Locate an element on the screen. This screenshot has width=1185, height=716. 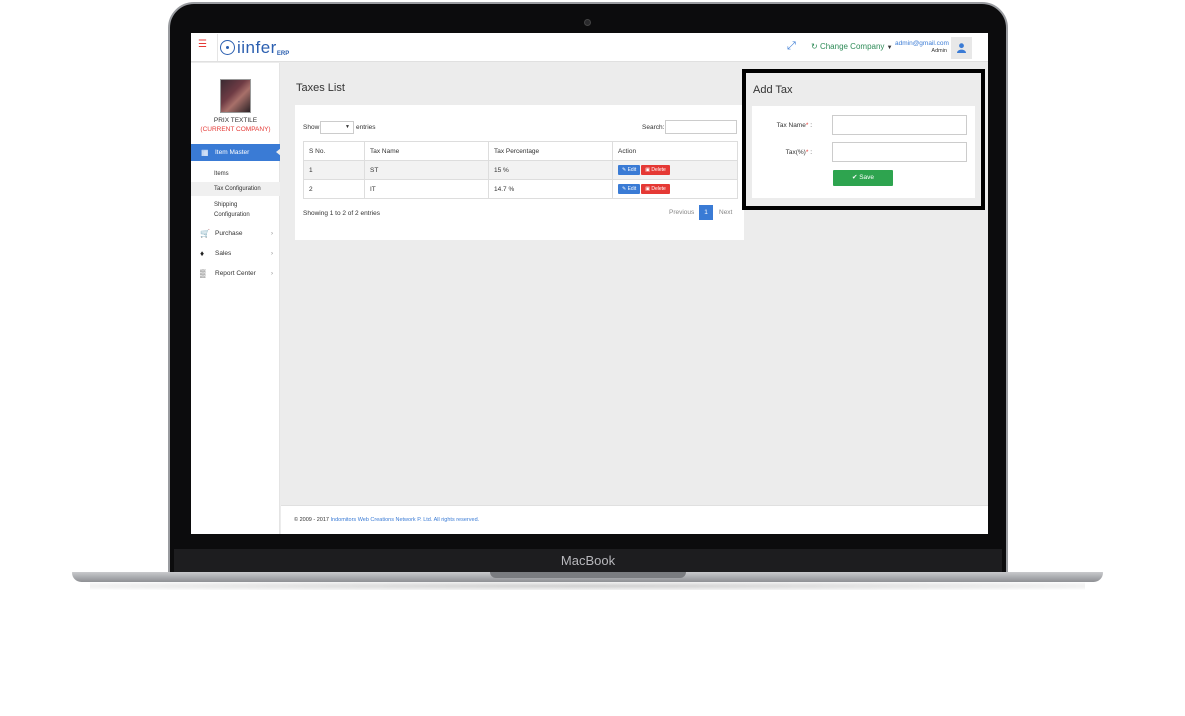
sidebar-item-report-center: ▒ Report Center › is located at coordinates (235, 274).